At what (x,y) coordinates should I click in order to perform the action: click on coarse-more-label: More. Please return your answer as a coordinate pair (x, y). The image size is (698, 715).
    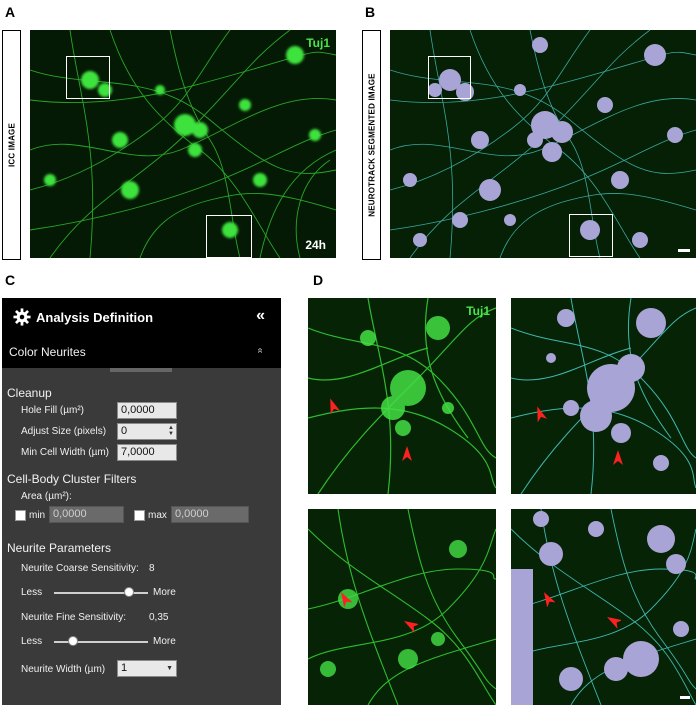
    Looking at the image, I should click on (164, 592).